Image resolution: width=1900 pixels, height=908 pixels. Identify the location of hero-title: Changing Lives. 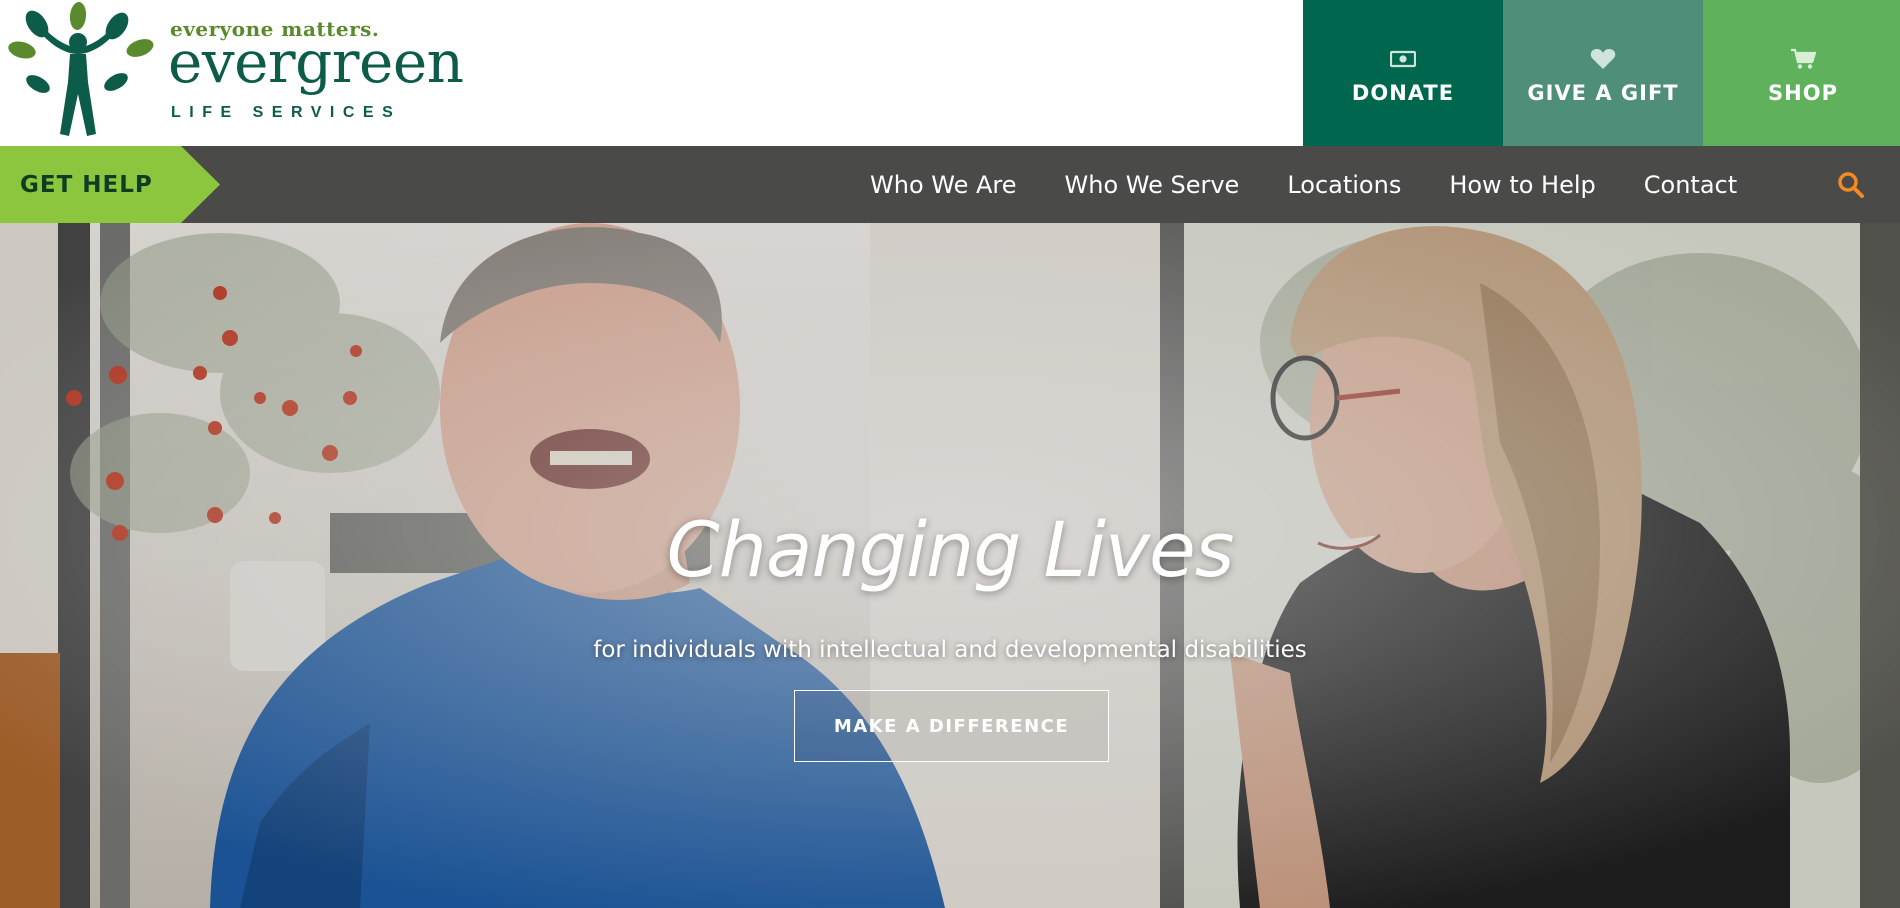
(950, 549).